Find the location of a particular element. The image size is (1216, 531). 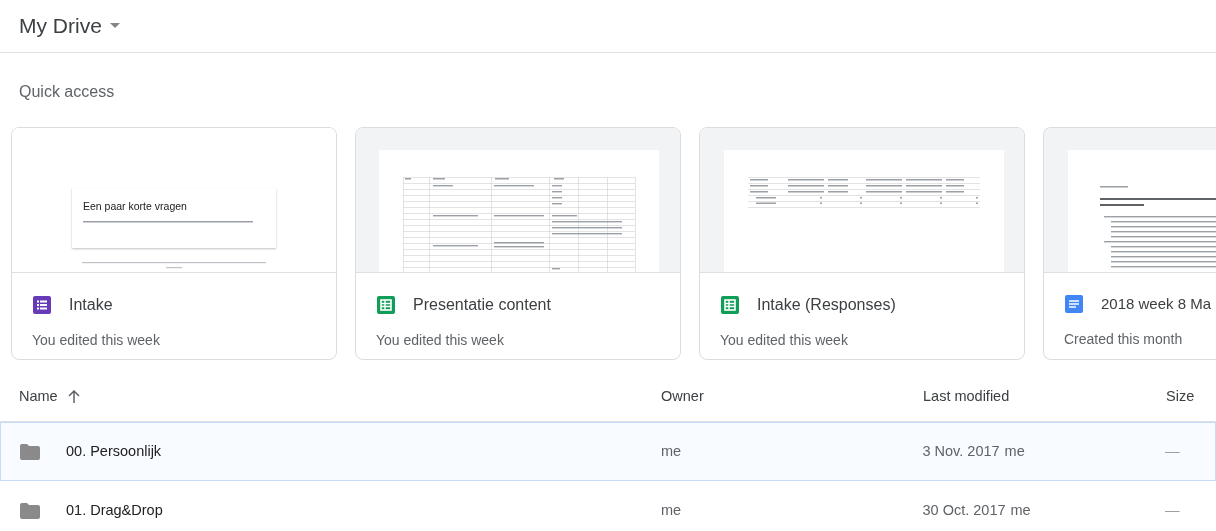

folder-name: 01. Drag&Drop is located at coordinates (114, 510).